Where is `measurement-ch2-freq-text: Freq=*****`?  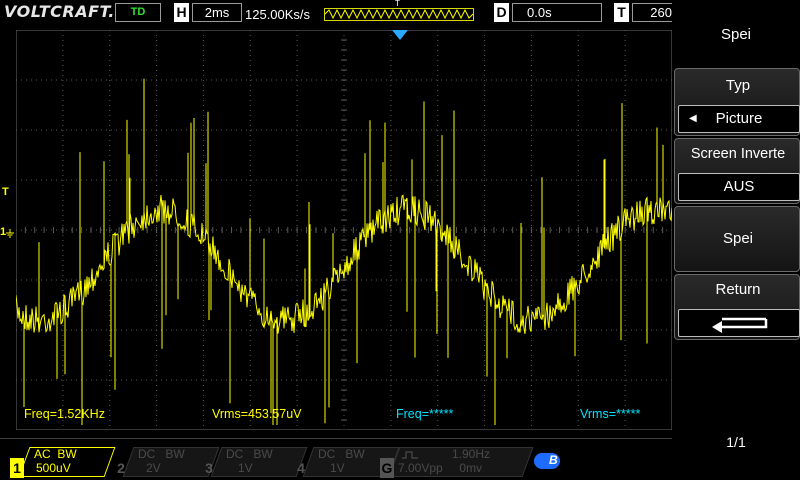
measurement-ch2-freq-text: Freq=***** is located at coordinates (425, 414).